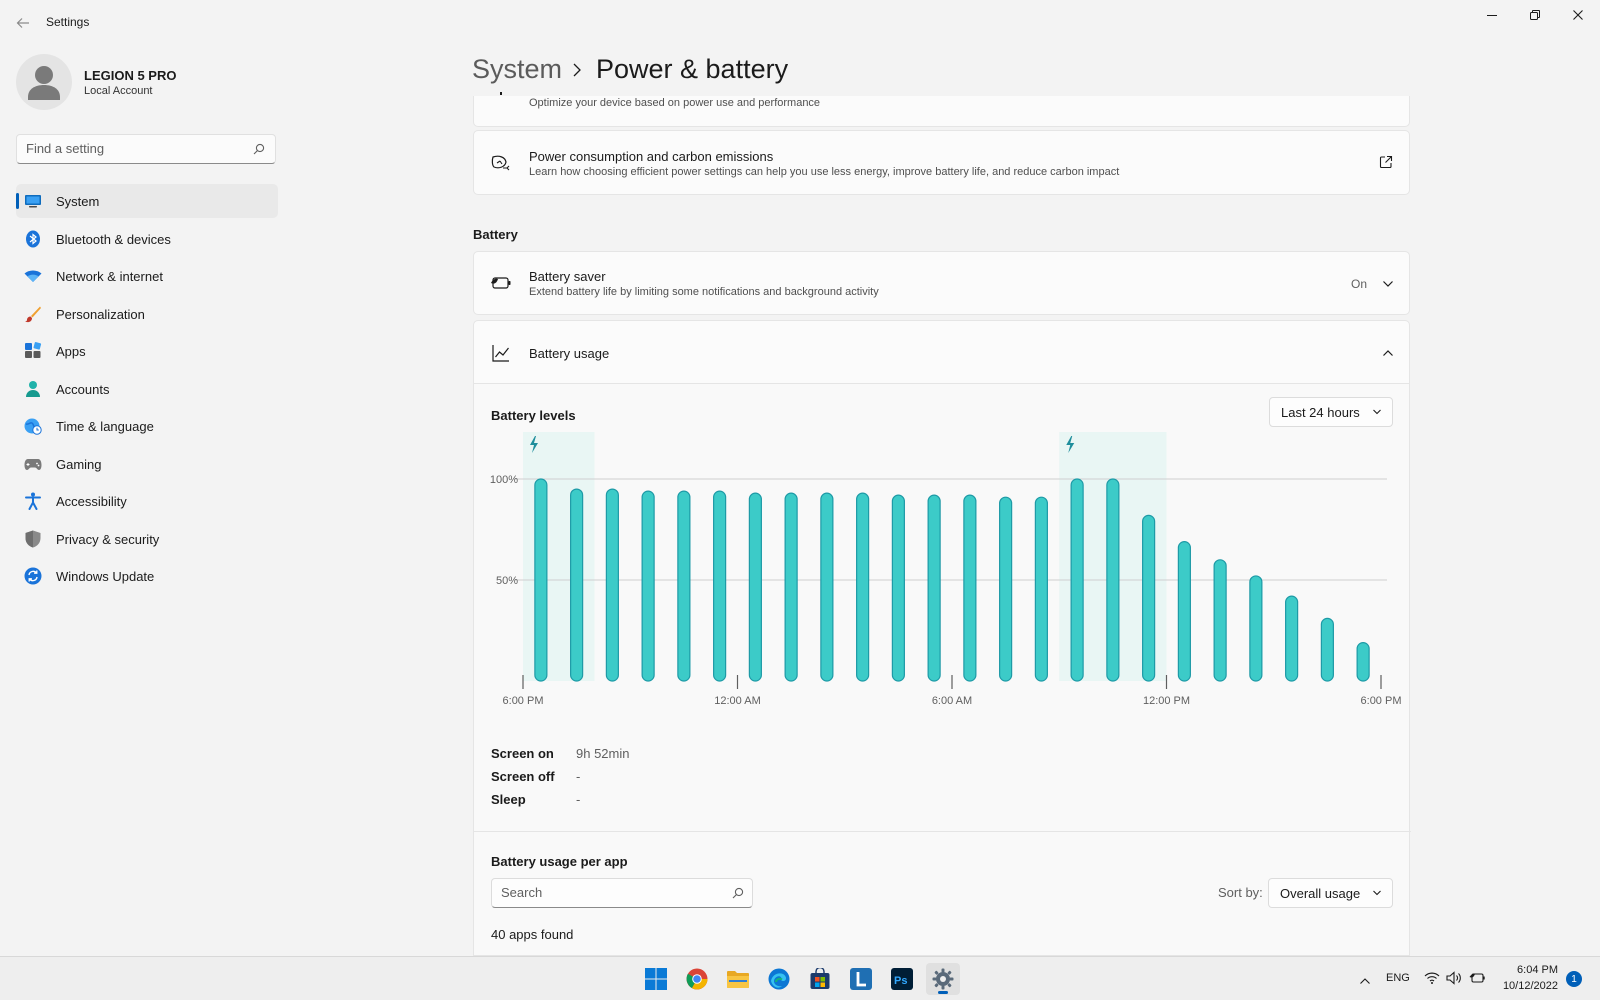  What do you see at coordinates (147, 501) in the screenshot?
I see `sidebar-item-accessibility: Accessibility` at bounding box center [147, 501].